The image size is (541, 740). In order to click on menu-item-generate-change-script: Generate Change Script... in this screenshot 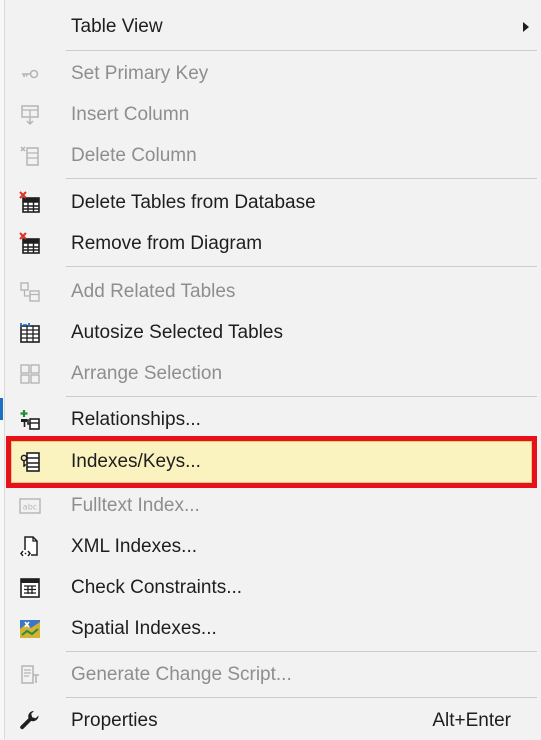, I will do `click(271, 675)`.